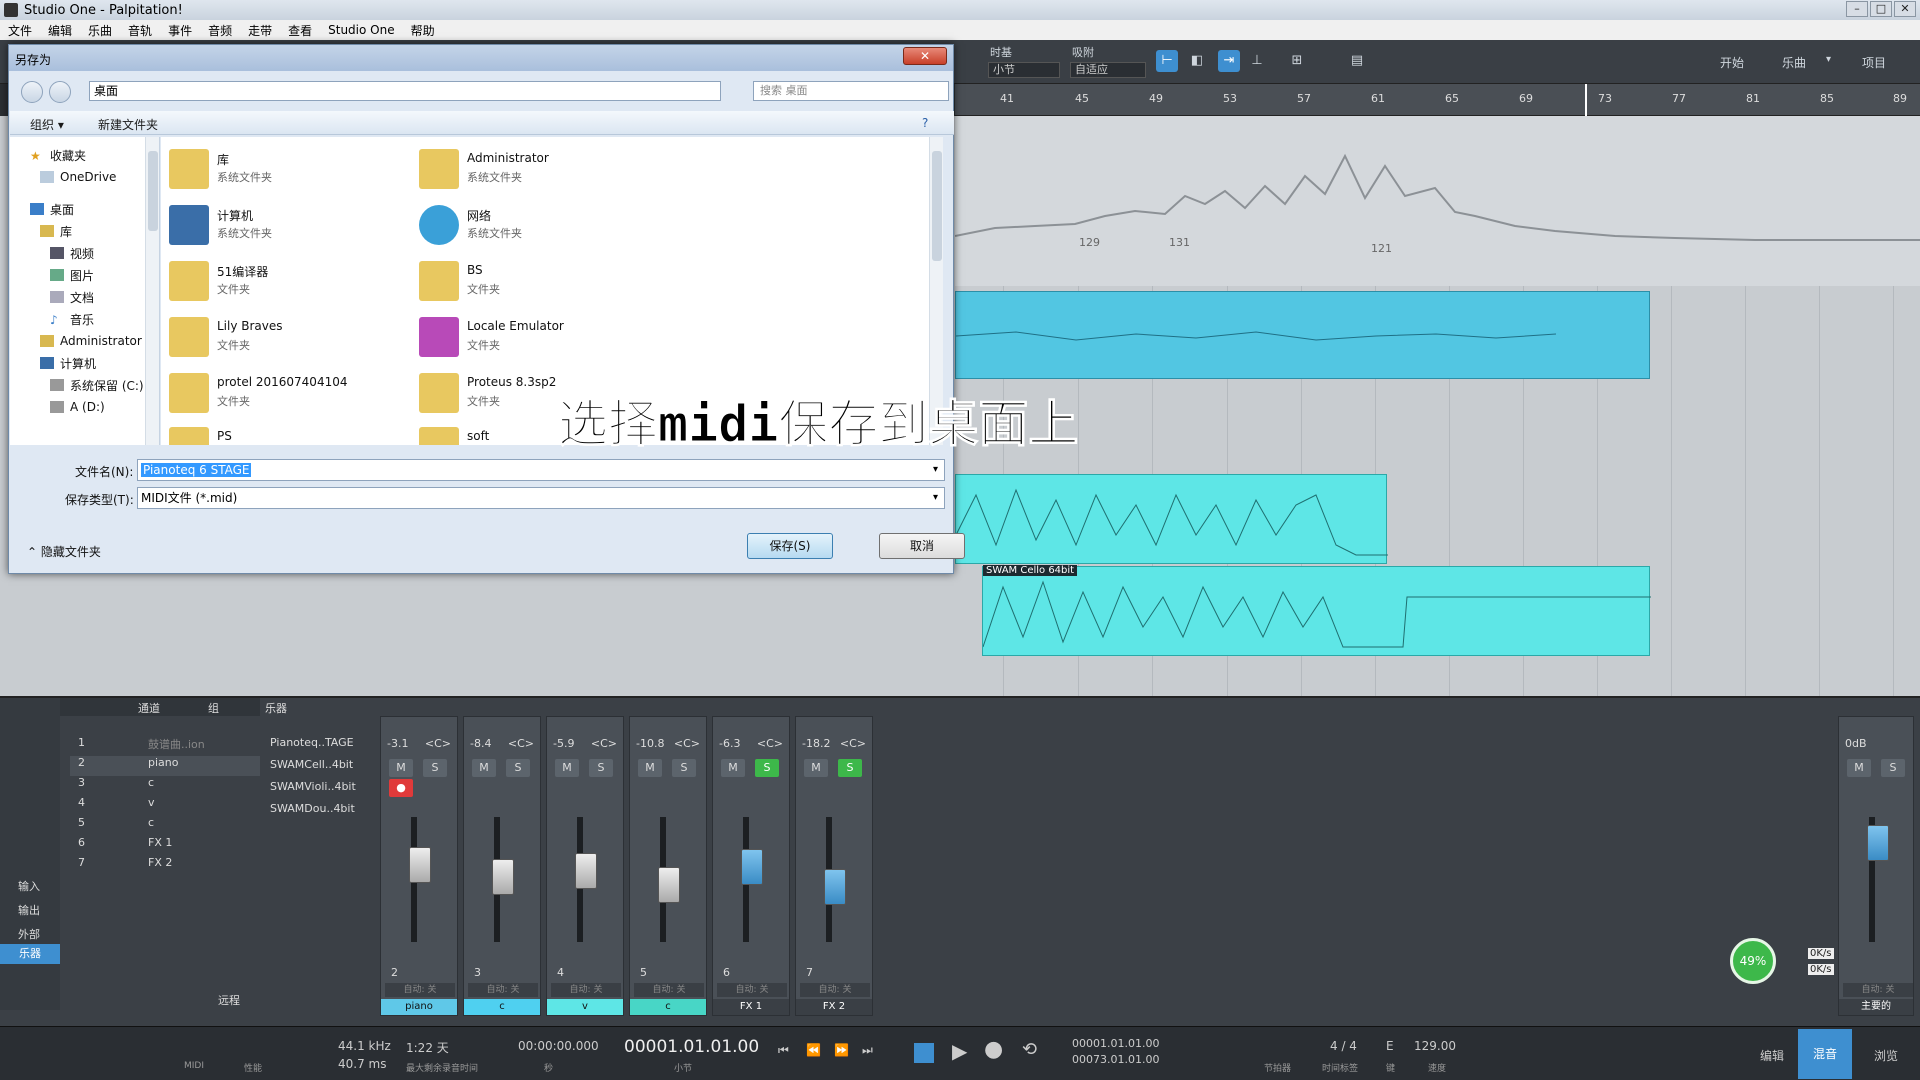 The height and width of the screenshot is (1080, 1920). What do you see at coordinates (311, 764) in the screenshot?
I see `instrument-slot-2: SWAMCell..4bit` at bounding box center [311, 764].